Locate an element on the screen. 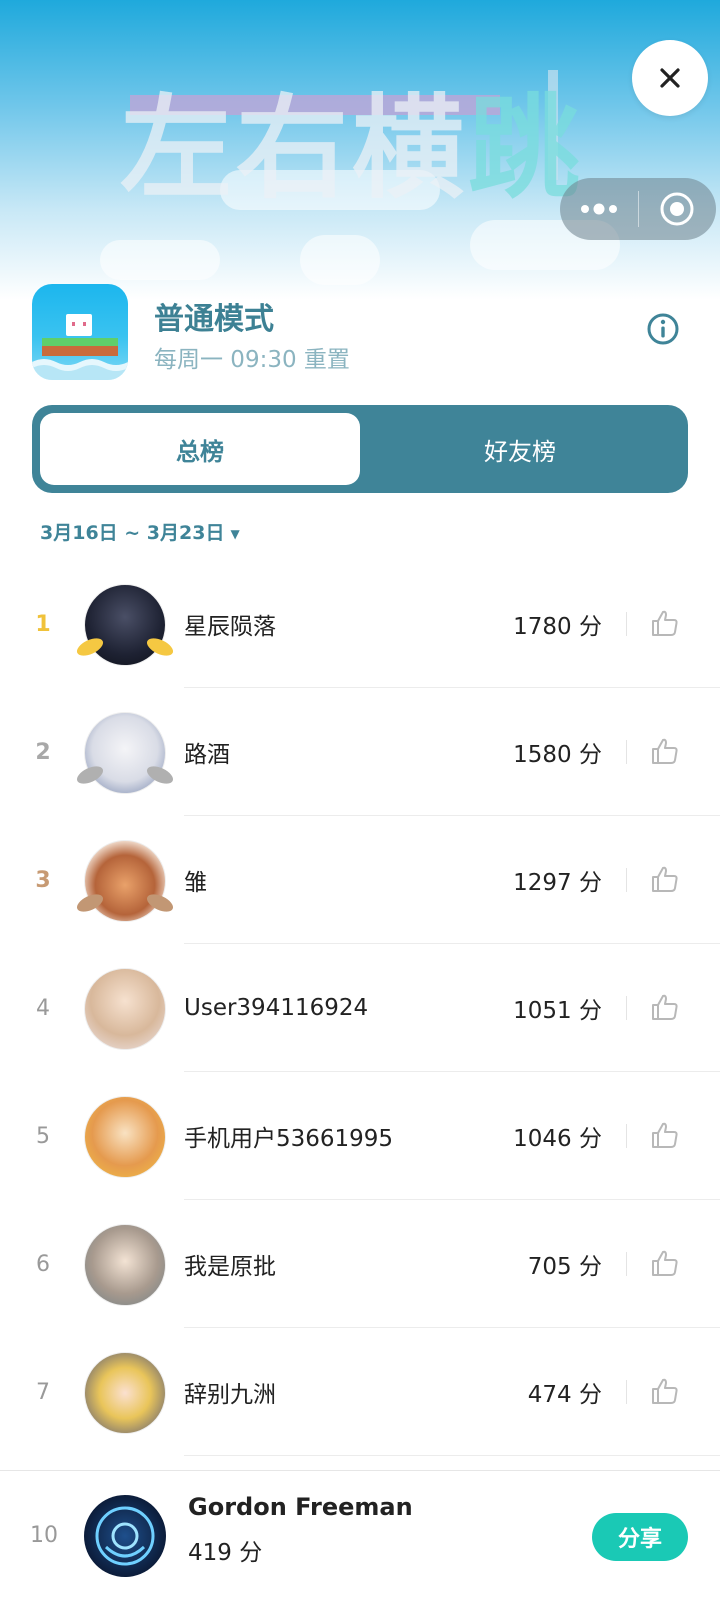  rank-number: 2 is located at coordinates (43, 752).